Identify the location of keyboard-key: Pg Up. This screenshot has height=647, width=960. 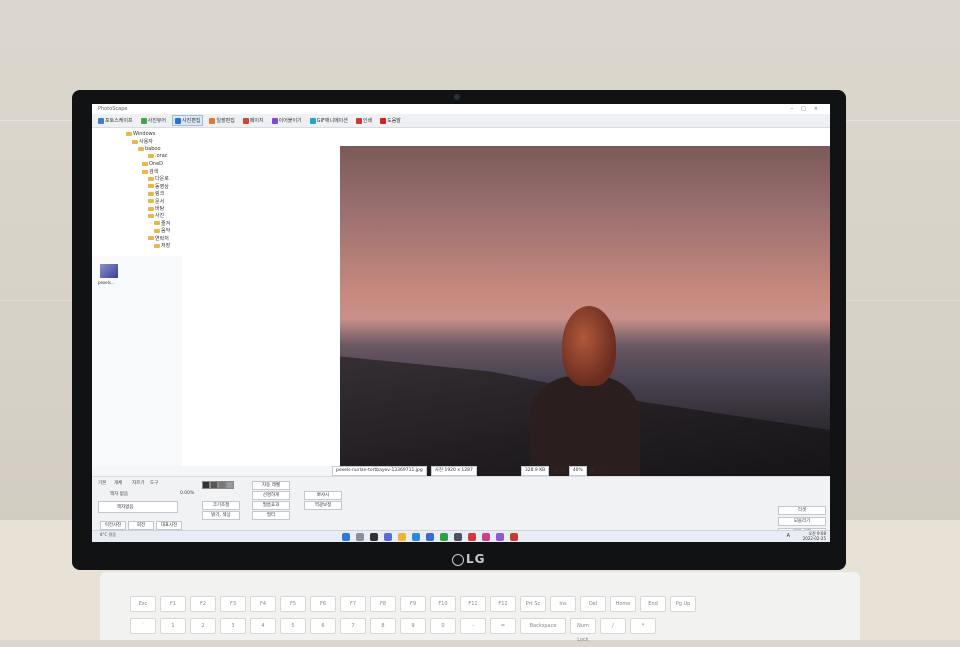
(683, 604).